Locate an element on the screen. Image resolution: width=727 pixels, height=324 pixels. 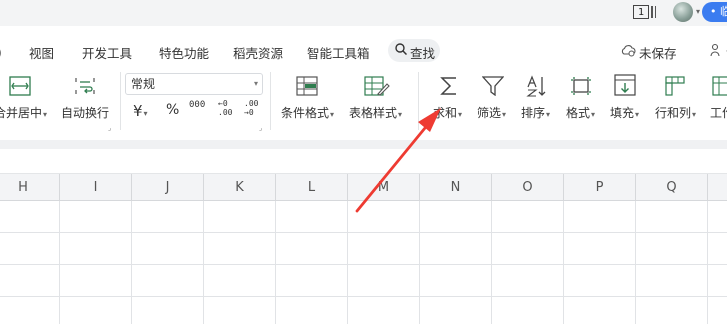
annotation-arrow is located at coordinates (398, 160).